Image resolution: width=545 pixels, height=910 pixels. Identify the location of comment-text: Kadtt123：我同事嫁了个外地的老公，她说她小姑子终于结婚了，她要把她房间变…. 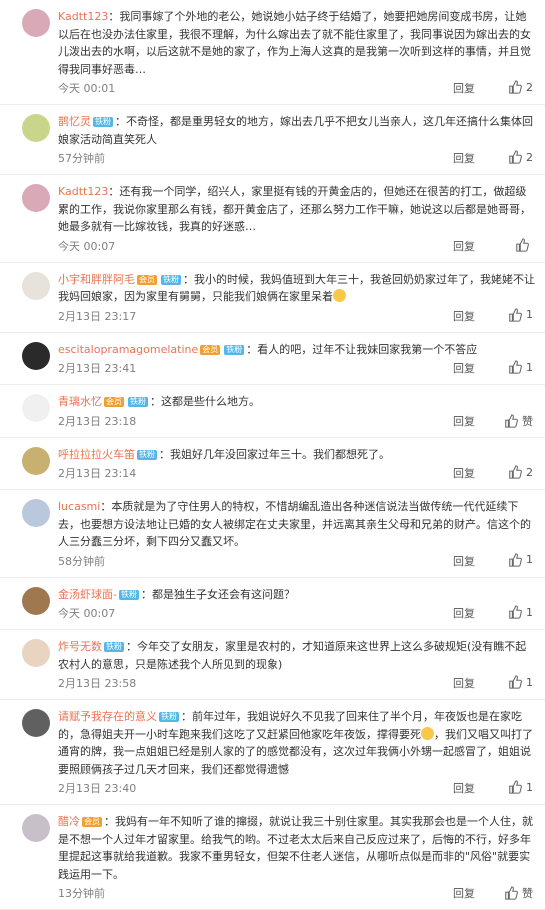
(296, 43).